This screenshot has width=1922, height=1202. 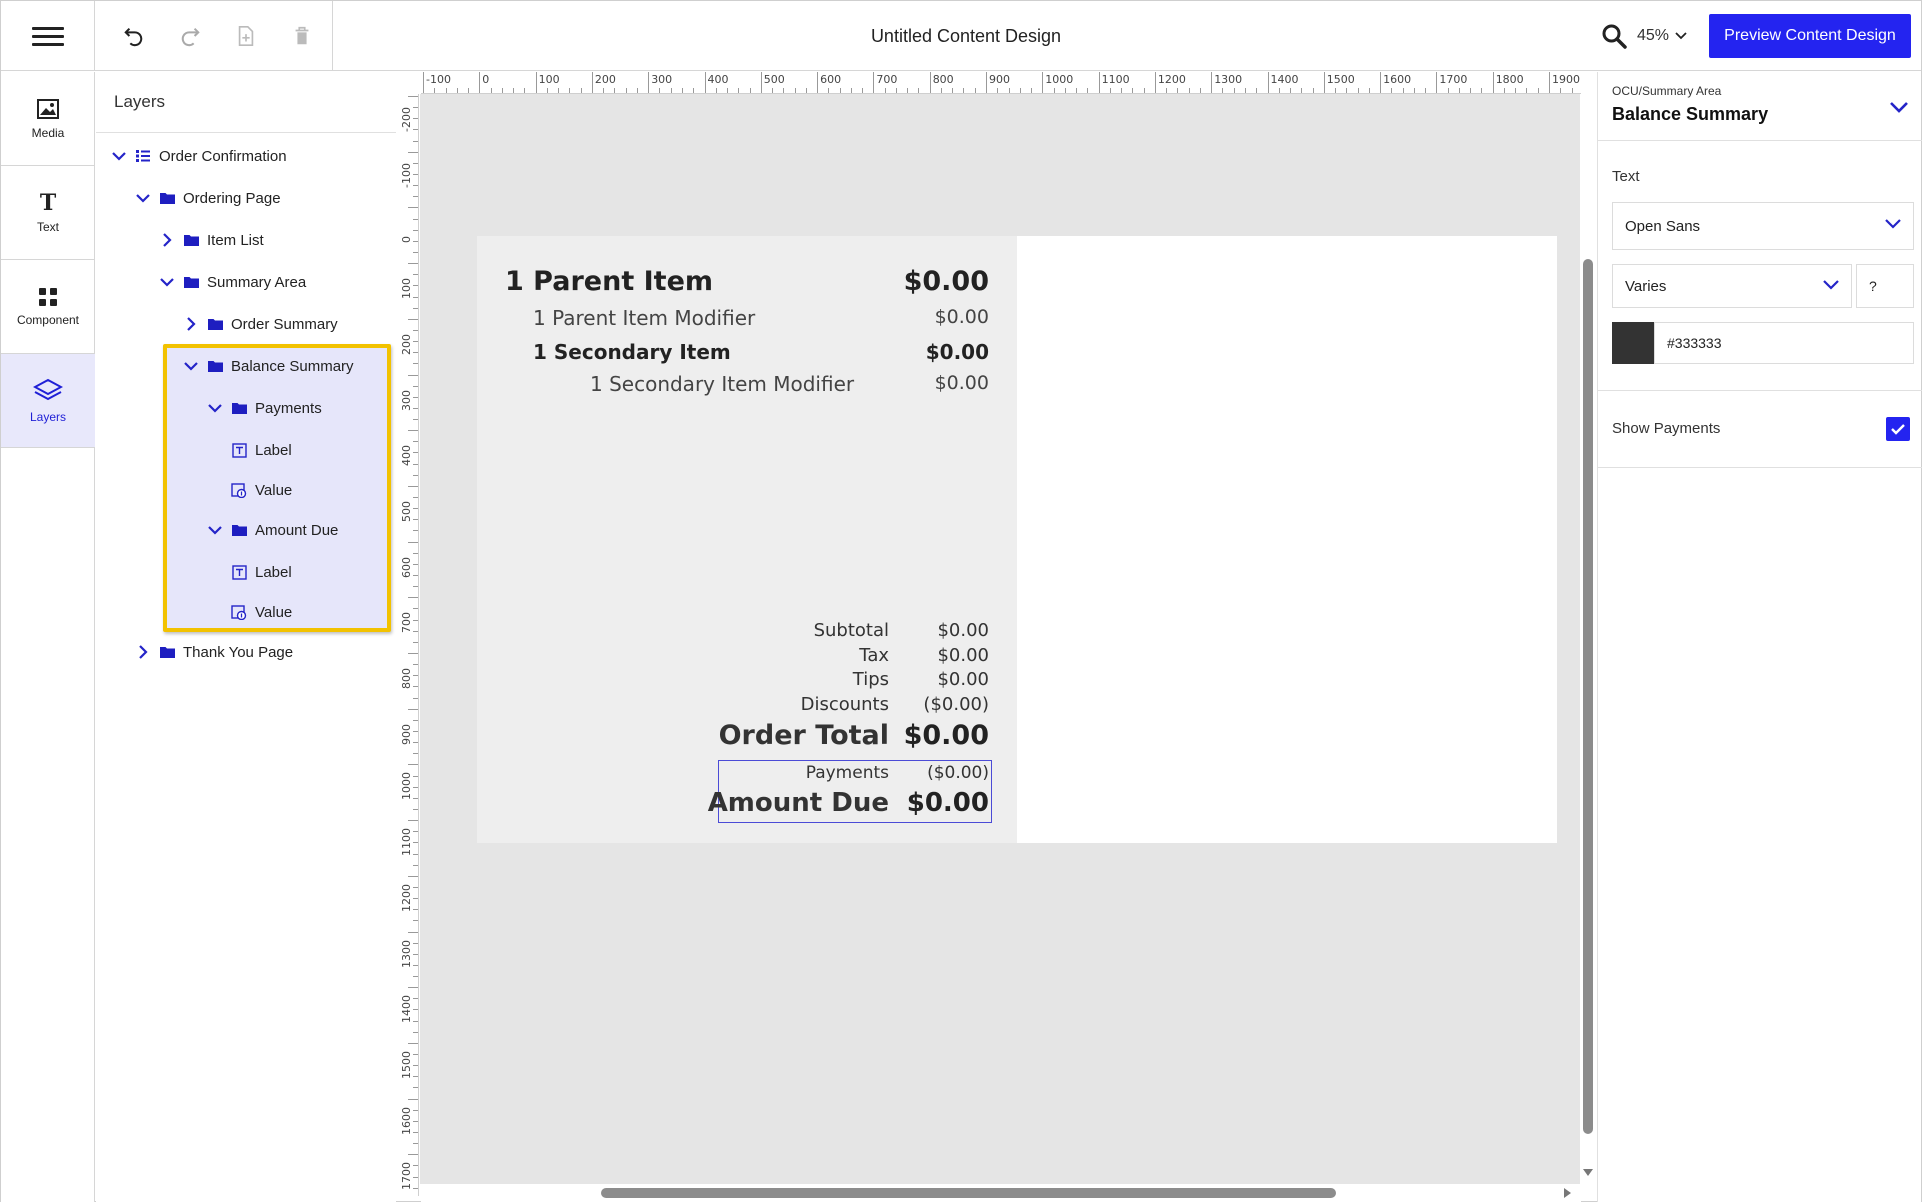 I want to click on image-icon, so click(x=48, y=108).